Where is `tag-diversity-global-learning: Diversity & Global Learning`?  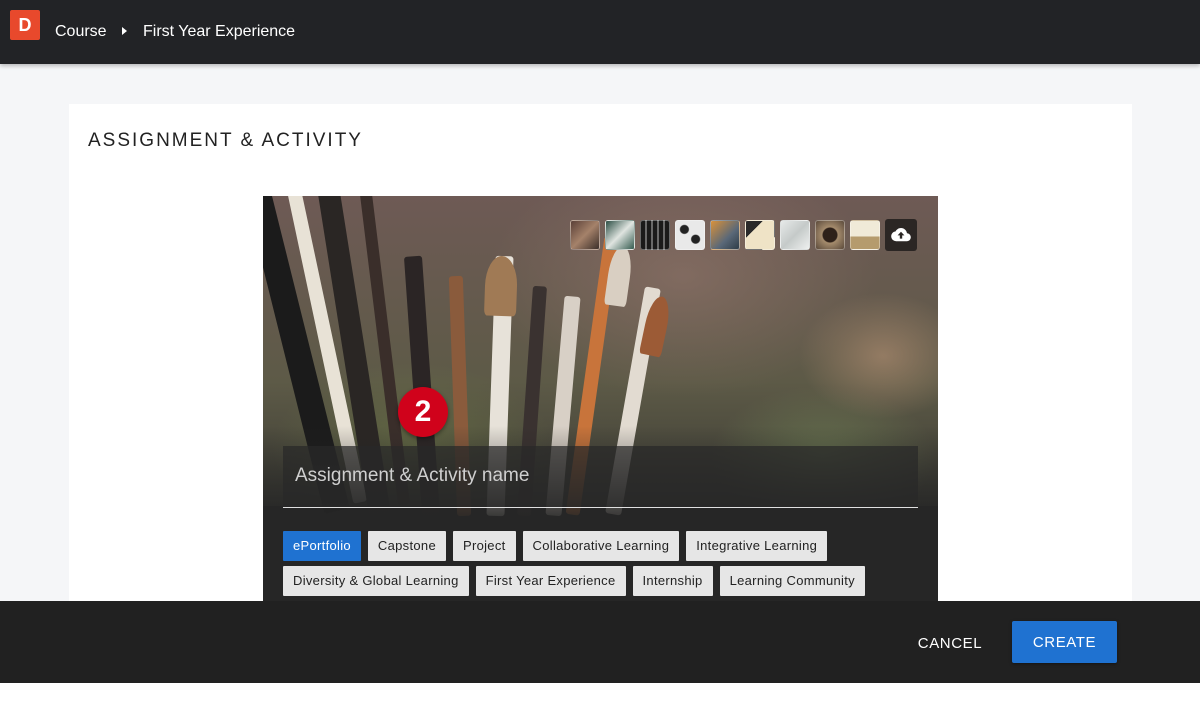 tag-diversity-global-learning: Diversity & Global Learning is located at coordinates (376, 581).